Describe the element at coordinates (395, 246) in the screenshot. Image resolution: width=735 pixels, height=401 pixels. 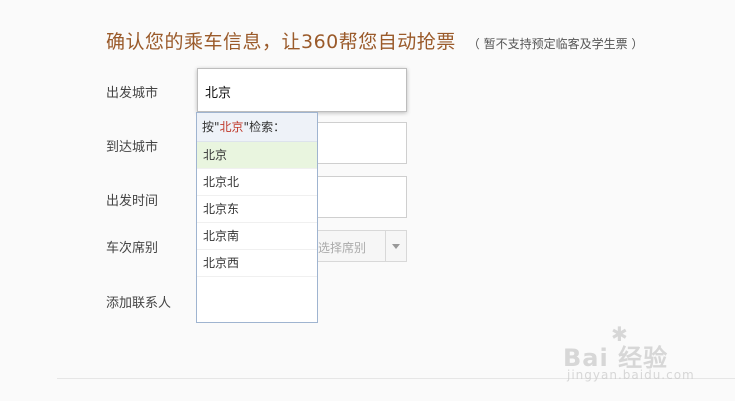
I see `chevron-down-icon` at that location.